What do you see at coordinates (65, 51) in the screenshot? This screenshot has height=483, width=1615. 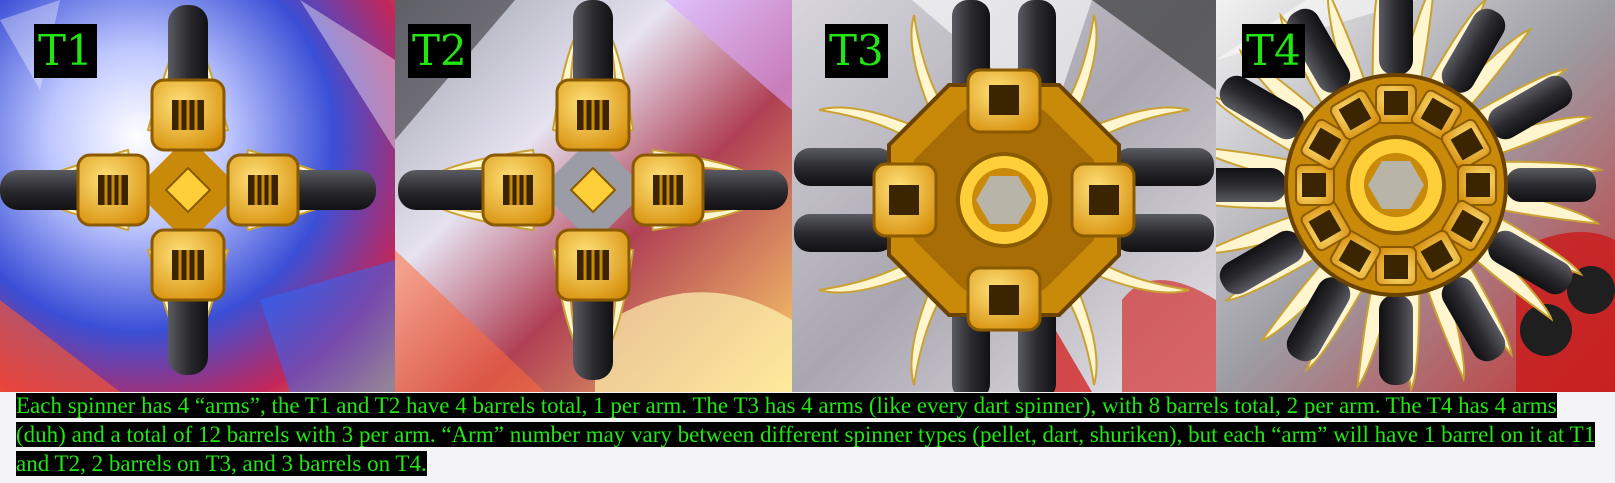 I see `tier-label-t1: T1` at bounding box center [65, 51].